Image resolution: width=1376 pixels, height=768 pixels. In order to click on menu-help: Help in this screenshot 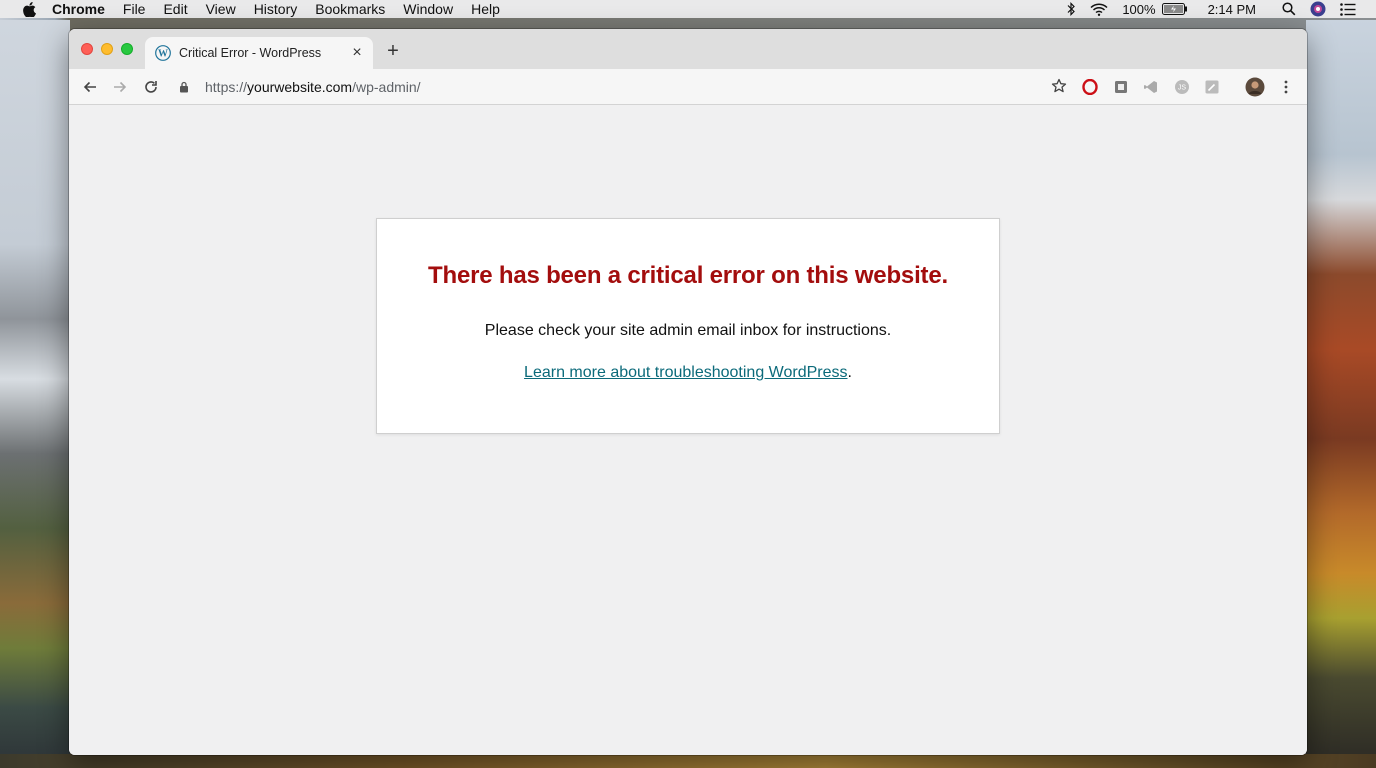, I will do `click(485, 9)`.